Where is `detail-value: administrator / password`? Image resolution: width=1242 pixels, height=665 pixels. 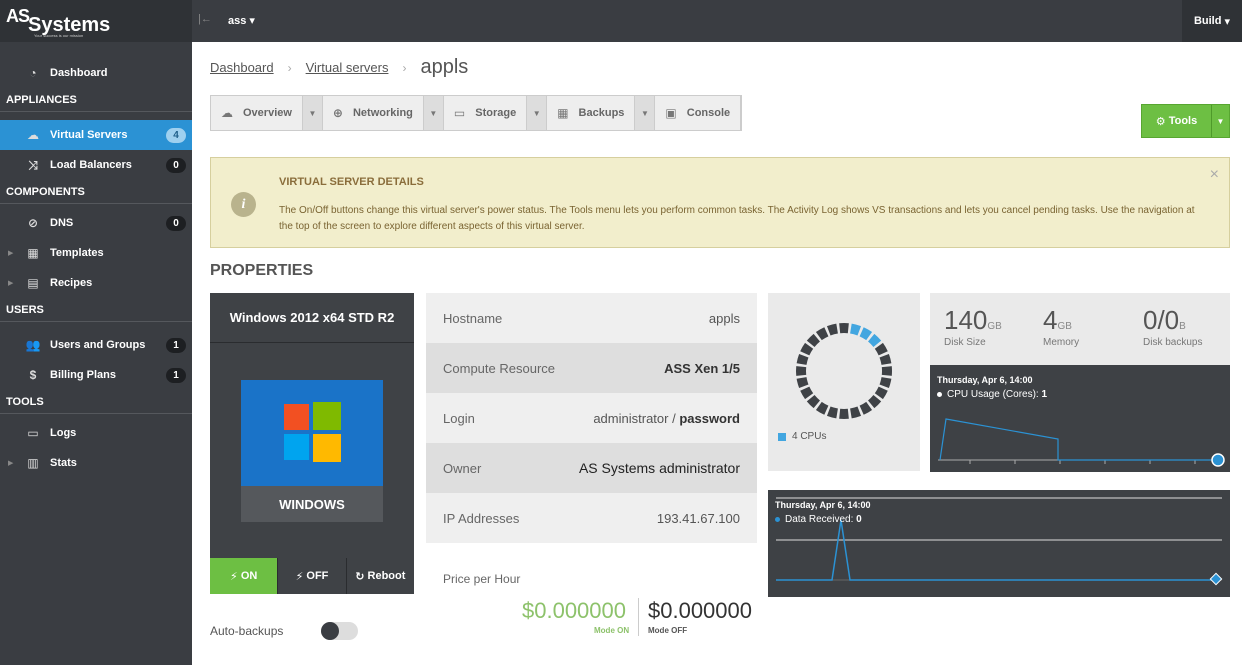 detail-value: administrator / password is located at coordinates (666, 418).